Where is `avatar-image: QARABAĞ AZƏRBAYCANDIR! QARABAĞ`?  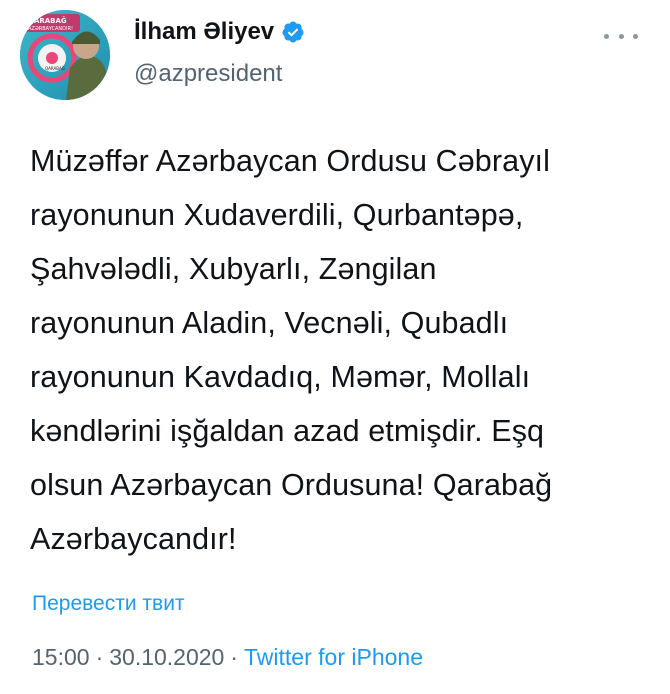 avatar-image: QARABAĞ AZƏRBAYCANDIR! QARABAĞ is located at coordinates (65, 55).